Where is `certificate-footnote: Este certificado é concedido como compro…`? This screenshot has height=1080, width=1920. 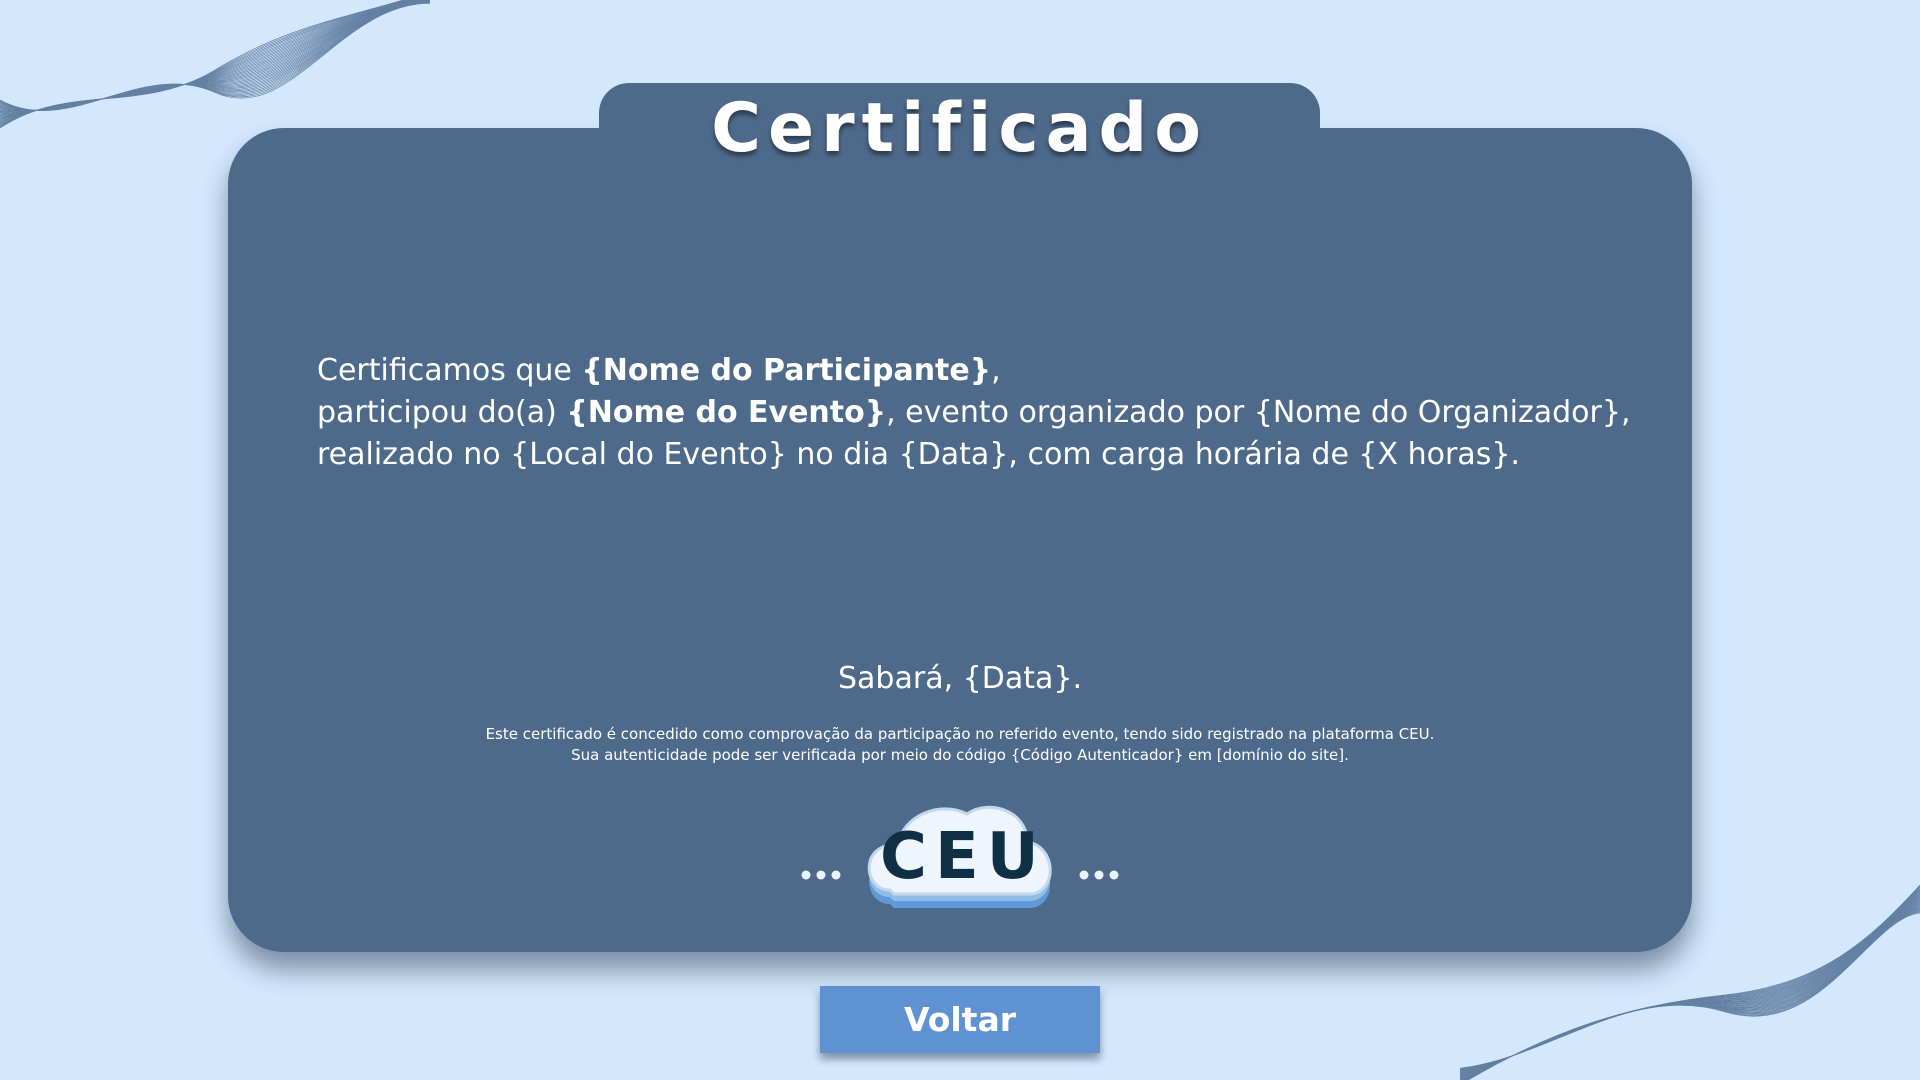 certificate-footnote: Este certificado é concedido como compro… is located at coordinates (960, 745).